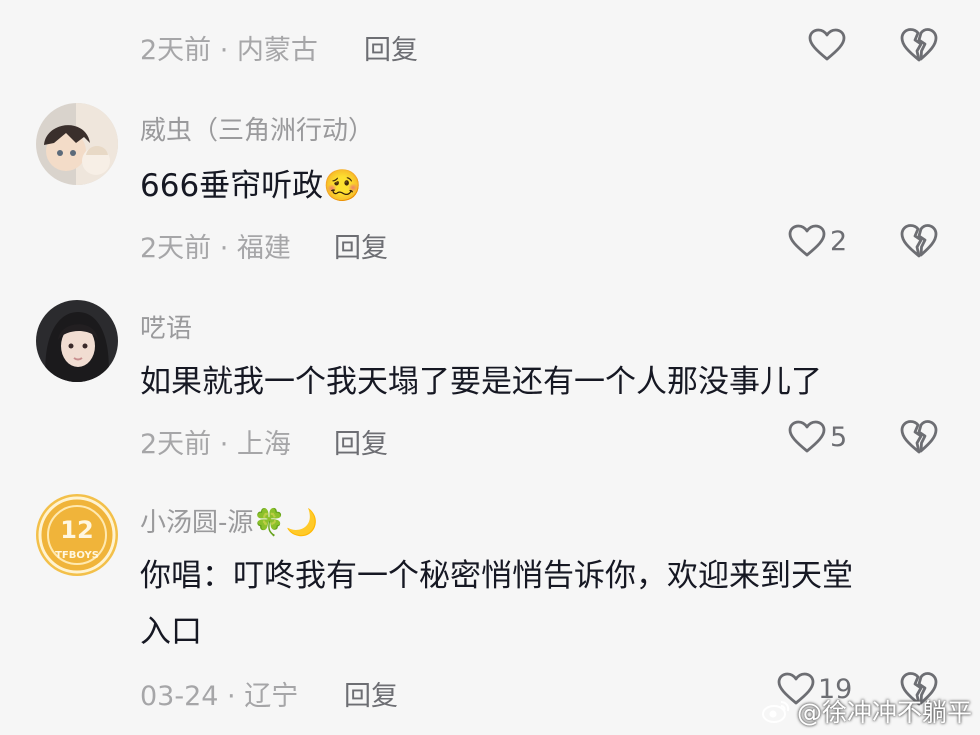 This screenshot has width=980, height=735. Describe the element at coordinates (219, 696) in the screenshot. I see `comment-time-location: 03-24 · 辽宁` at that location.